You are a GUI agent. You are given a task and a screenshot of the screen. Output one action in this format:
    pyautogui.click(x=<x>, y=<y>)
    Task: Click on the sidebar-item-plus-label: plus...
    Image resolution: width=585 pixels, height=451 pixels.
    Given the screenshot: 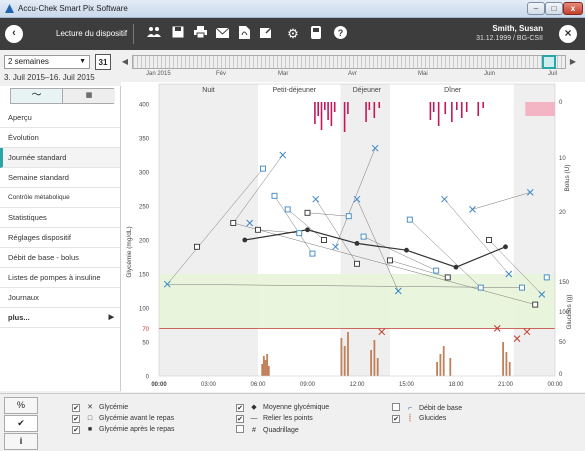 What is the action you would take?
    pyautogui.click(x=19, y=317)
    